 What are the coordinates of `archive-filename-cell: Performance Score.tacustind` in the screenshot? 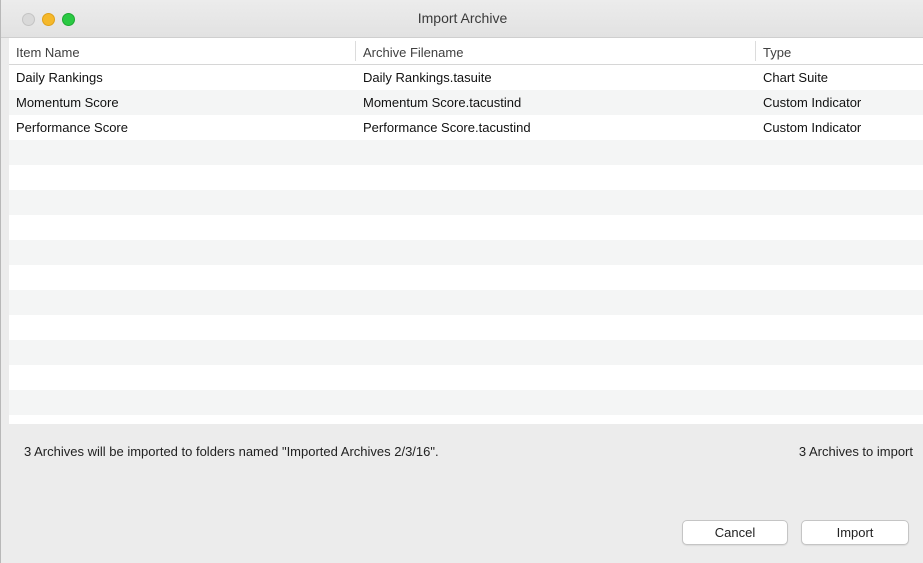 It's located at (447, 127).